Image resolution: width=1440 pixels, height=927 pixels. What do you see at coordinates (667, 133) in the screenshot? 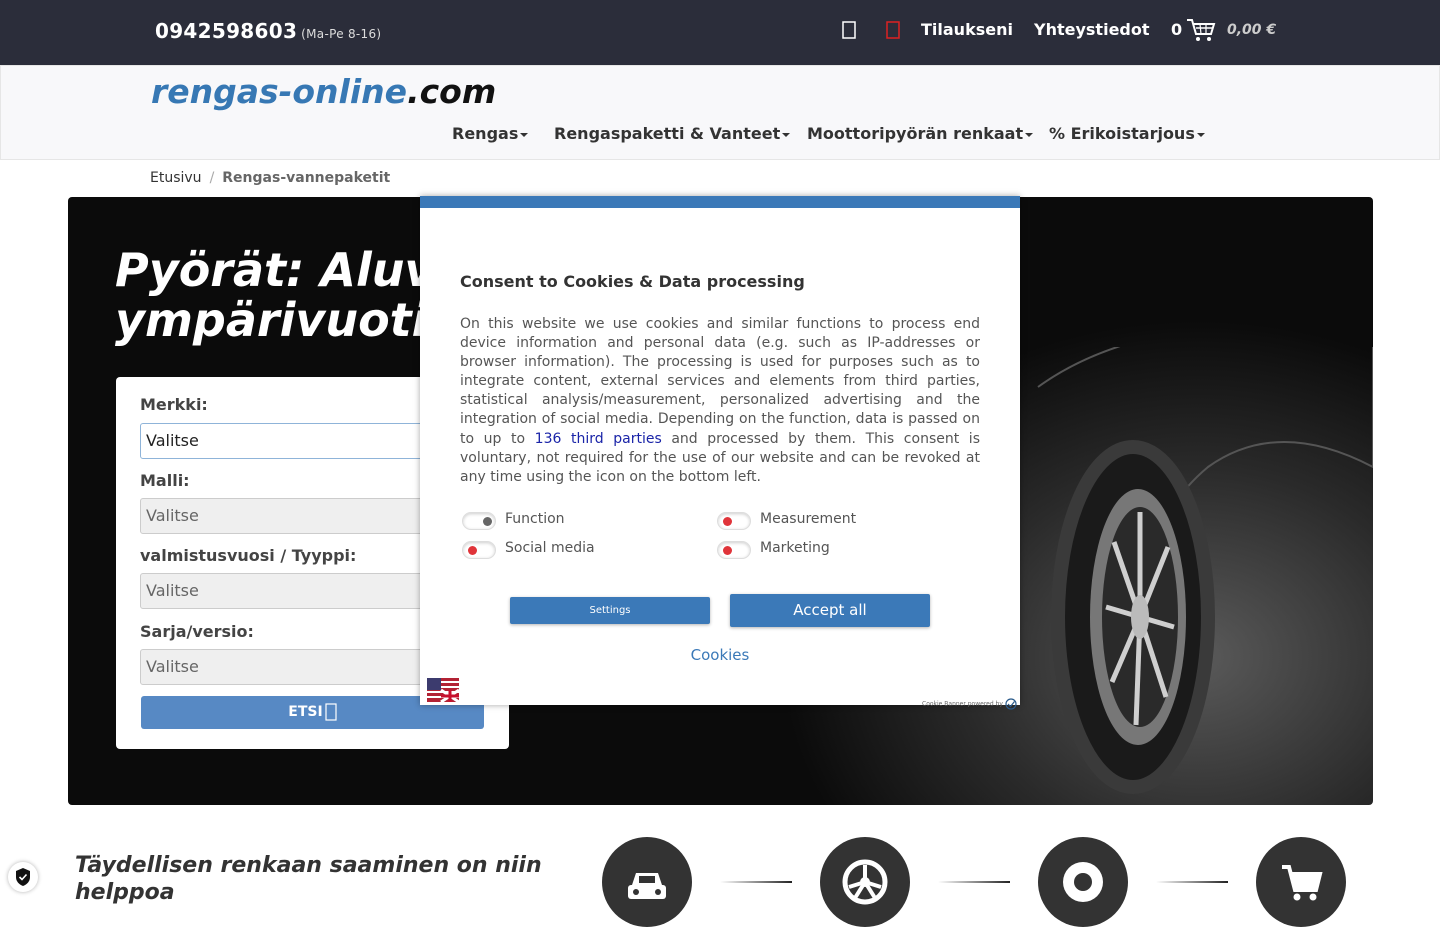
I see `menu-label: Rengaspaketti & Vanteet` at bounding box center [667, 133].